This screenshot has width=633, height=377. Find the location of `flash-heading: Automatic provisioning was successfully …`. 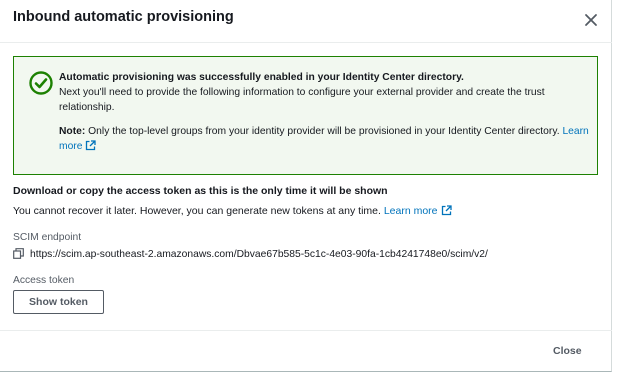

flash-heading: Automatic provisioning was successfully … is located at coordinates (261, 77).